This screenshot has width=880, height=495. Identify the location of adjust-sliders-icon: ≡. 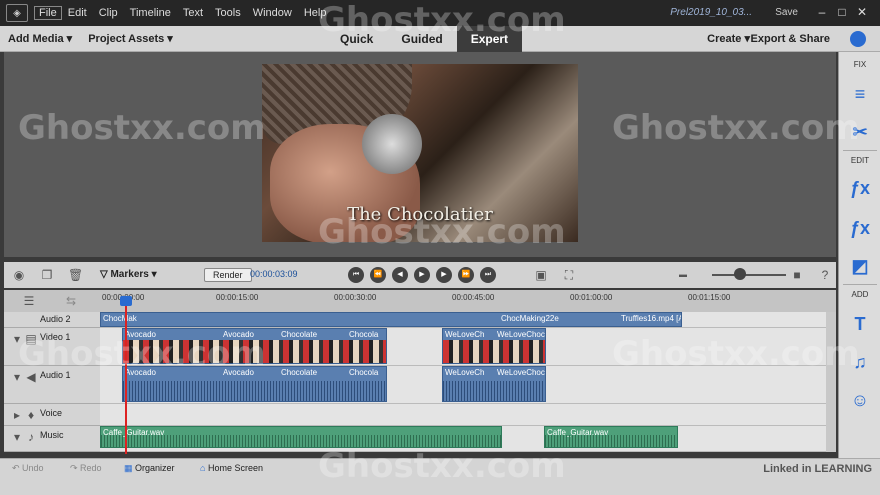
(860, 94).